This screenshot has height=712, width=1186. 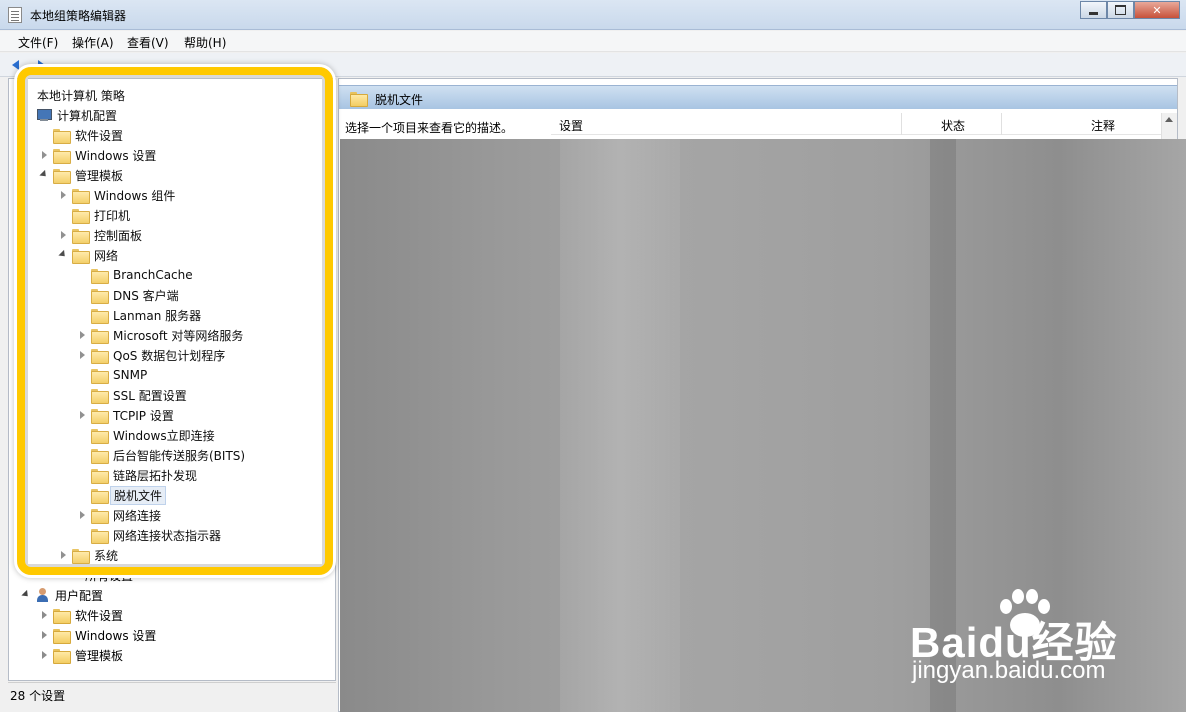 What do you see at coordinates (593, 15) in the screenshot?
I see `title-bar: 本地组策略编辑器 ✕` at bounding box center [593, 15].